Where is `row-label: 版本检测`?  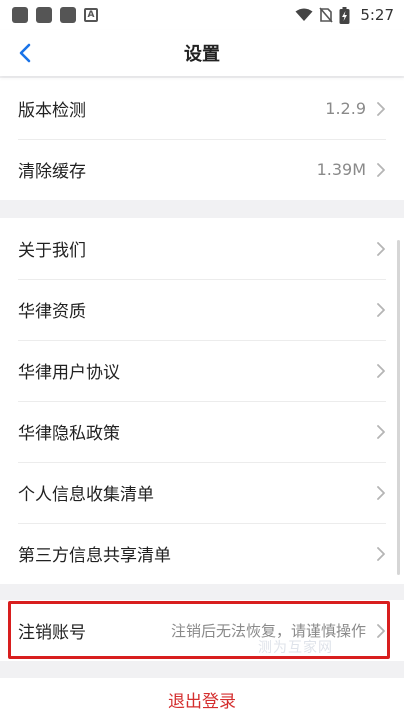 row-label: 版本检测 is located at coordinates (52, 111).